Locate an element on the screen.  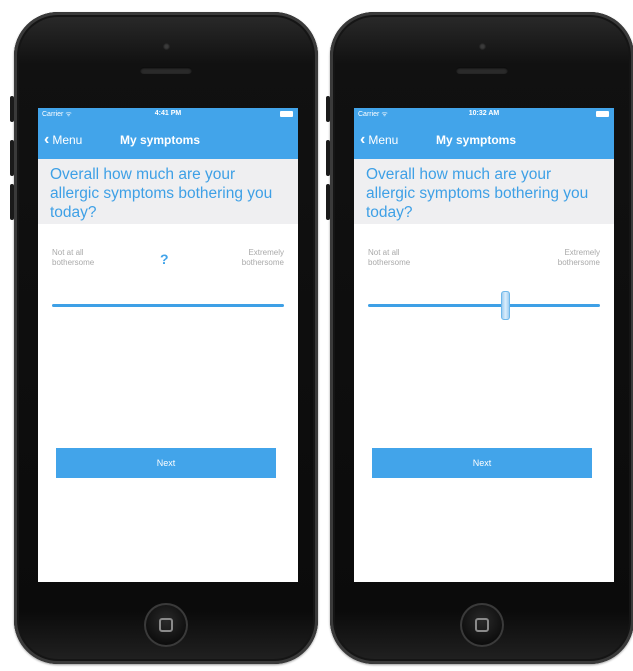
clock: 4:41 PM is located at coordinates (168, 113).